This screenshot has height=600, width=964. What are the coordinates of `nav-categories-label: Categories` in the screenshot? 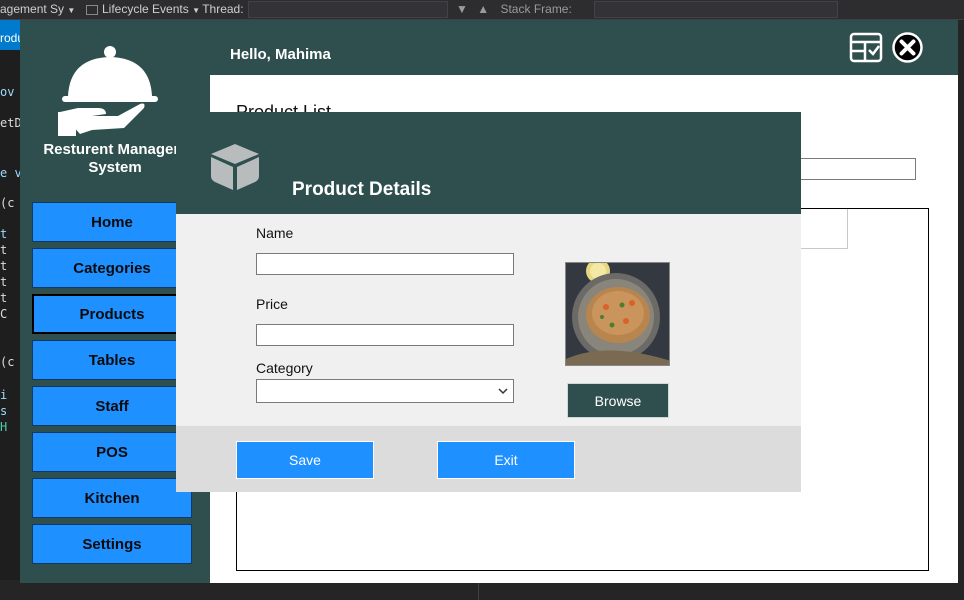 It's located at (112, 268).